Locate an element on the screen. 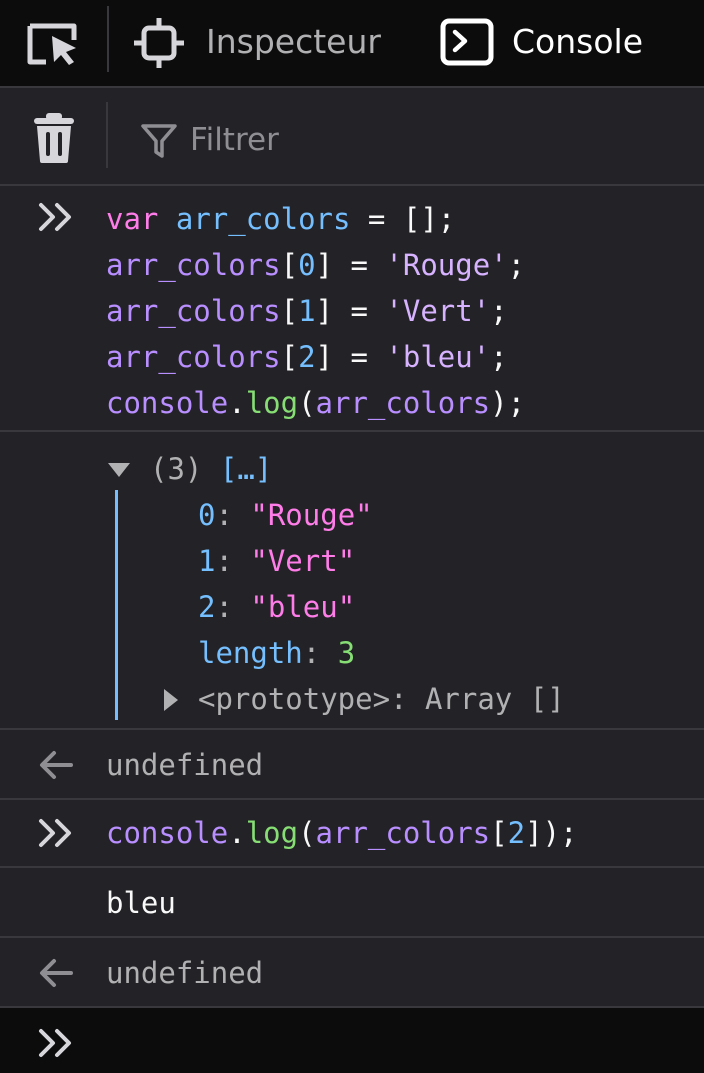  prototype-text: <prototype>: Array [] is located at coordinates (381, 699).